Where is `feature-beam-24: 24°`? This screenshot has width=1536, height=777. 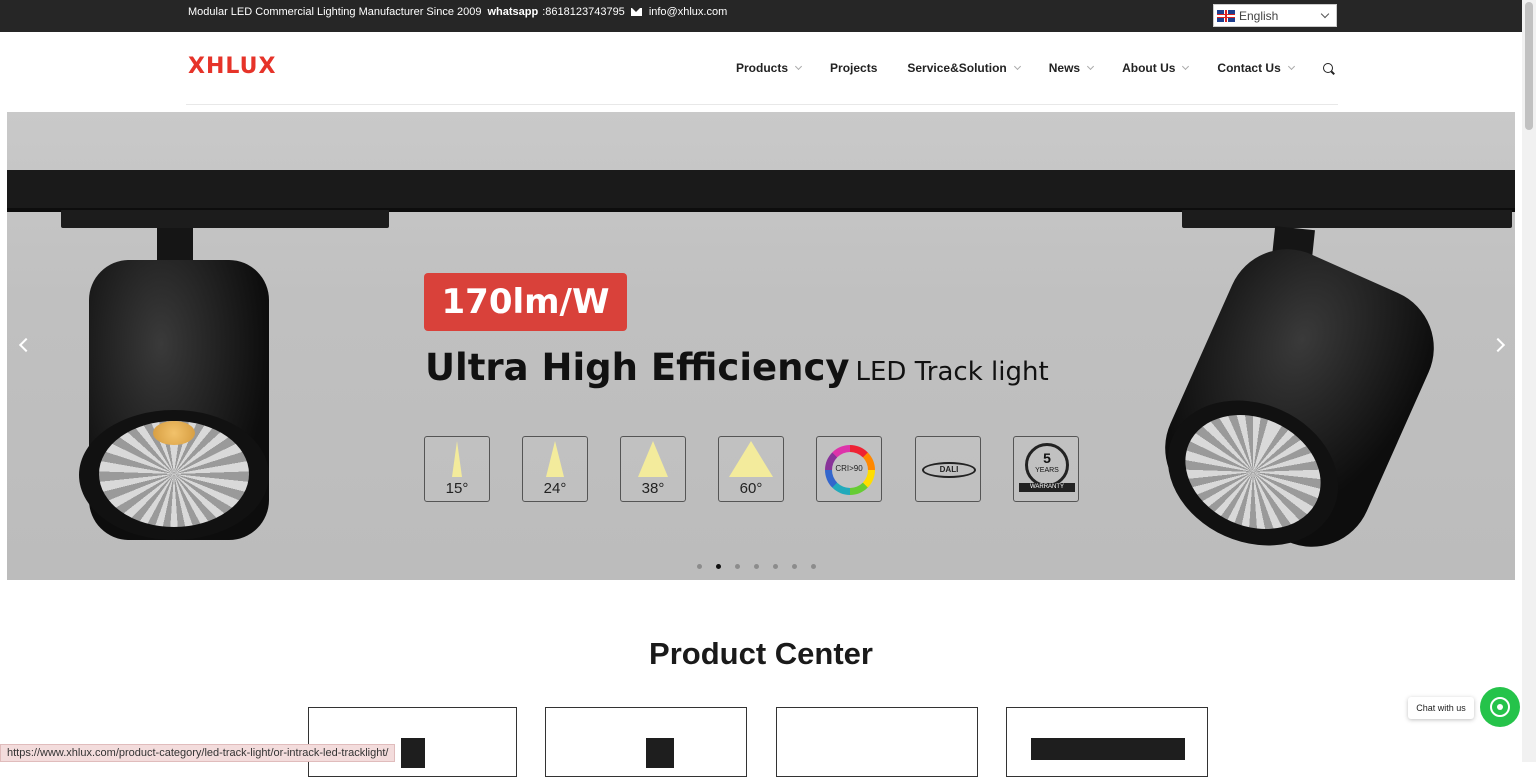 feature-beam-24: 24° is located at coordinates (555, 469).